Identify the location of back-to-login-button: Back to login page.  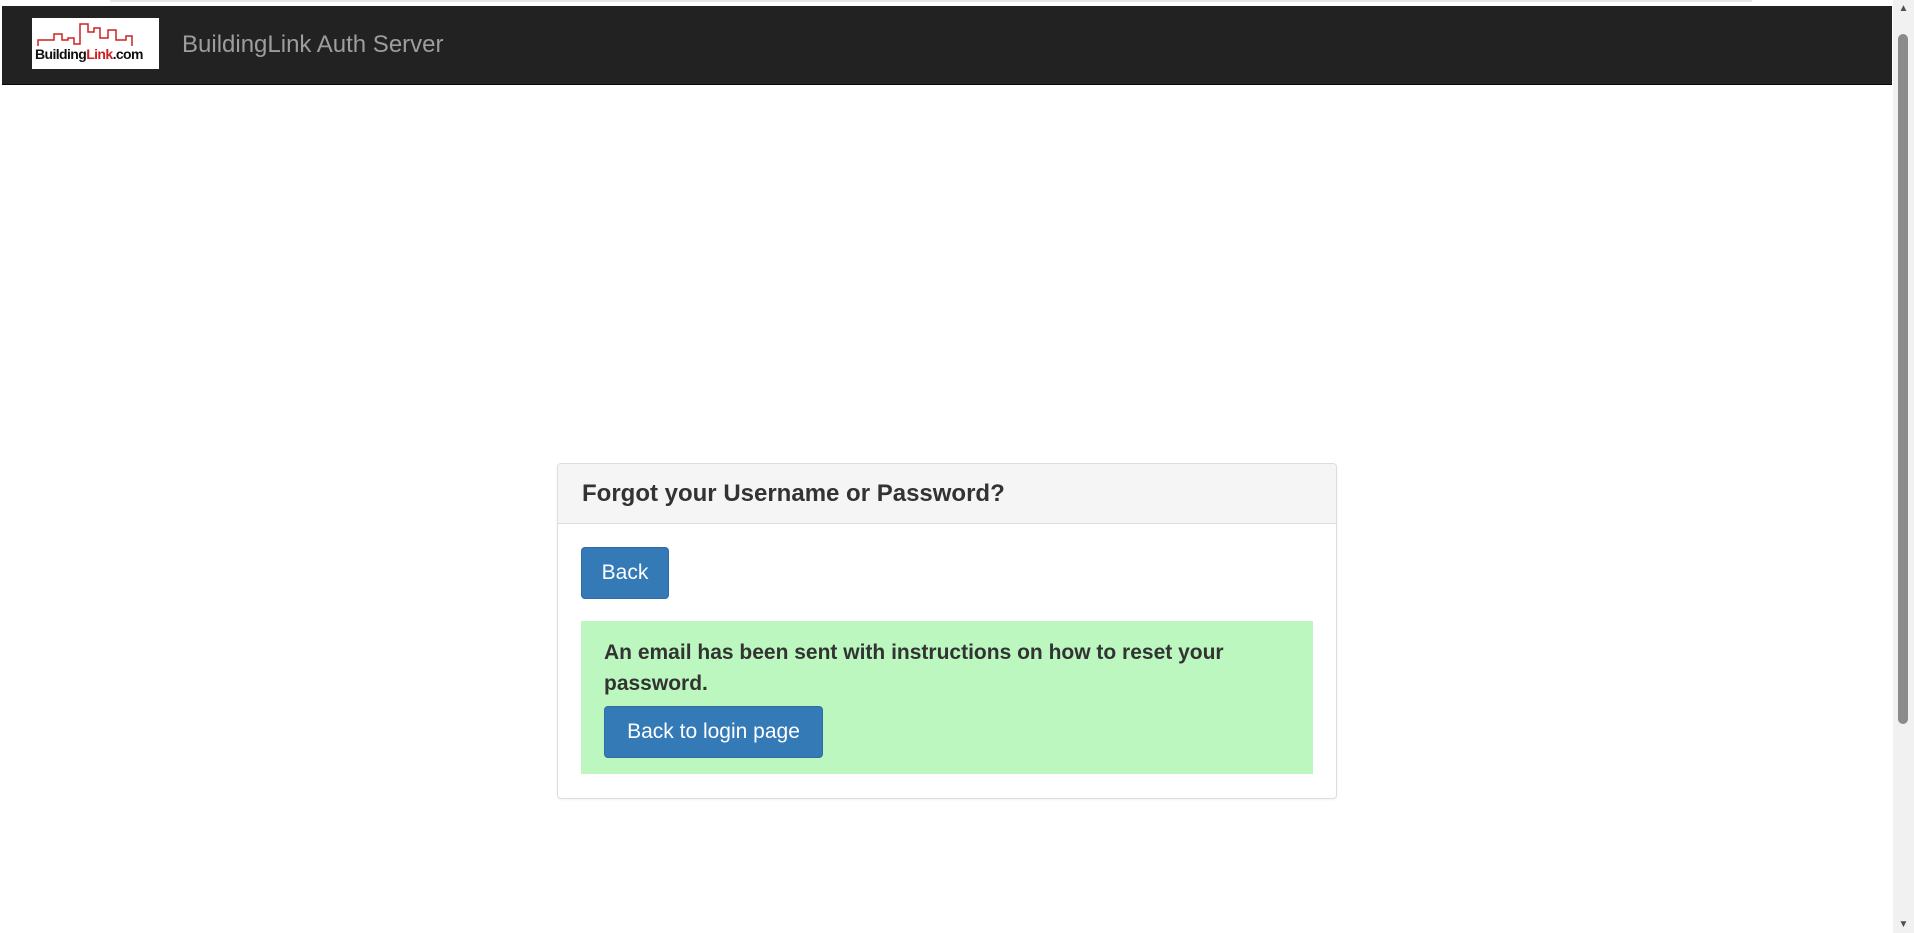
(713, 732).